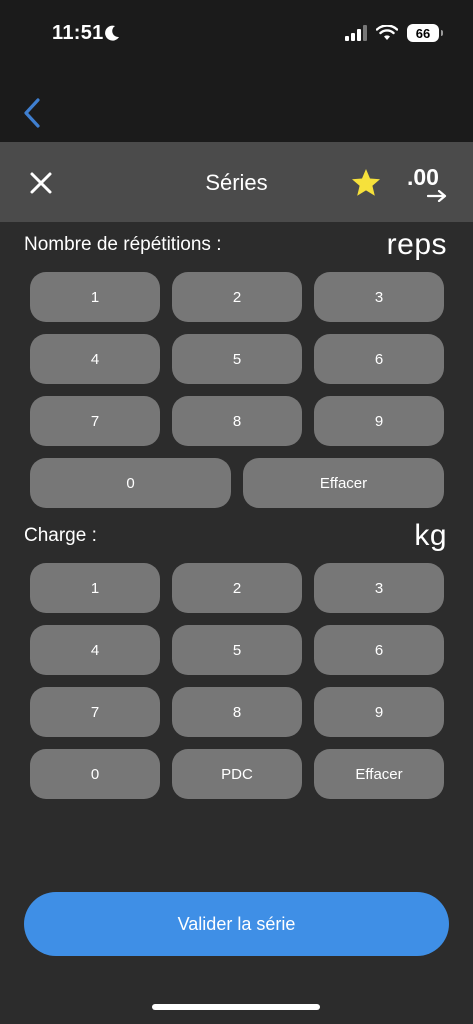 The width and height of the screenshot is (473, 1024). Describe the element at coordinates (437, 196) in the screenshot. I see `arrow-right-icon` at that location.